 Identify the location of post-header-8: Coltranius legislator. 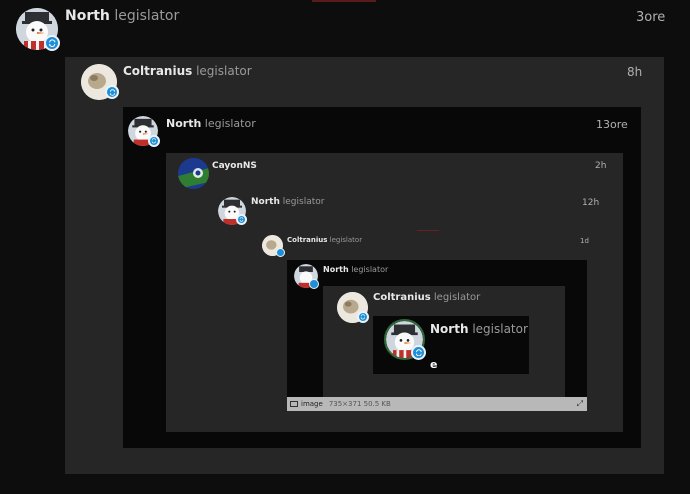
(426, 297).